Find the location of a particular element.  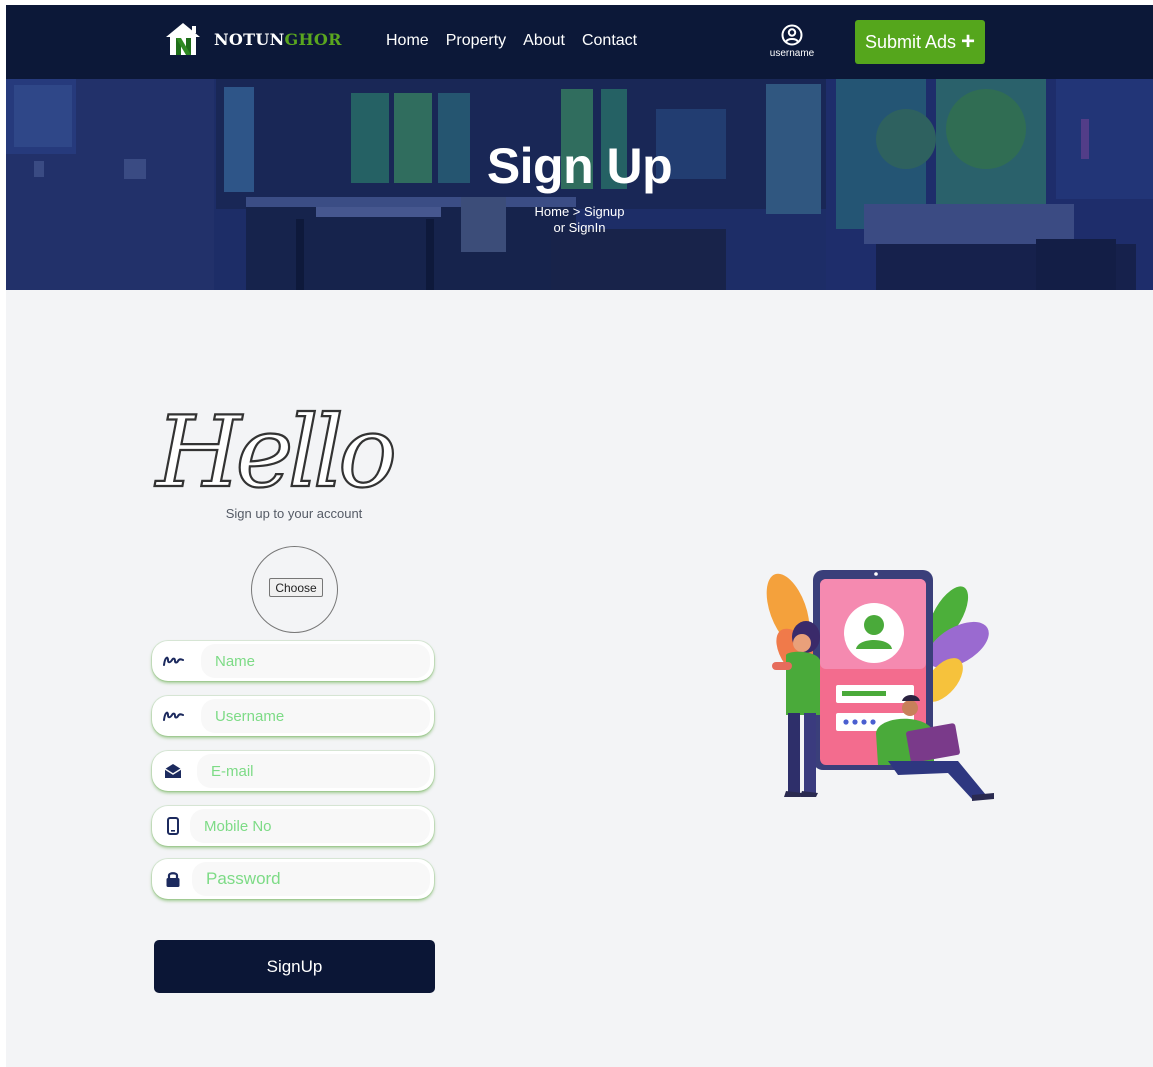

brand: NOTUNGHOR is located at coordinates (253, 39).